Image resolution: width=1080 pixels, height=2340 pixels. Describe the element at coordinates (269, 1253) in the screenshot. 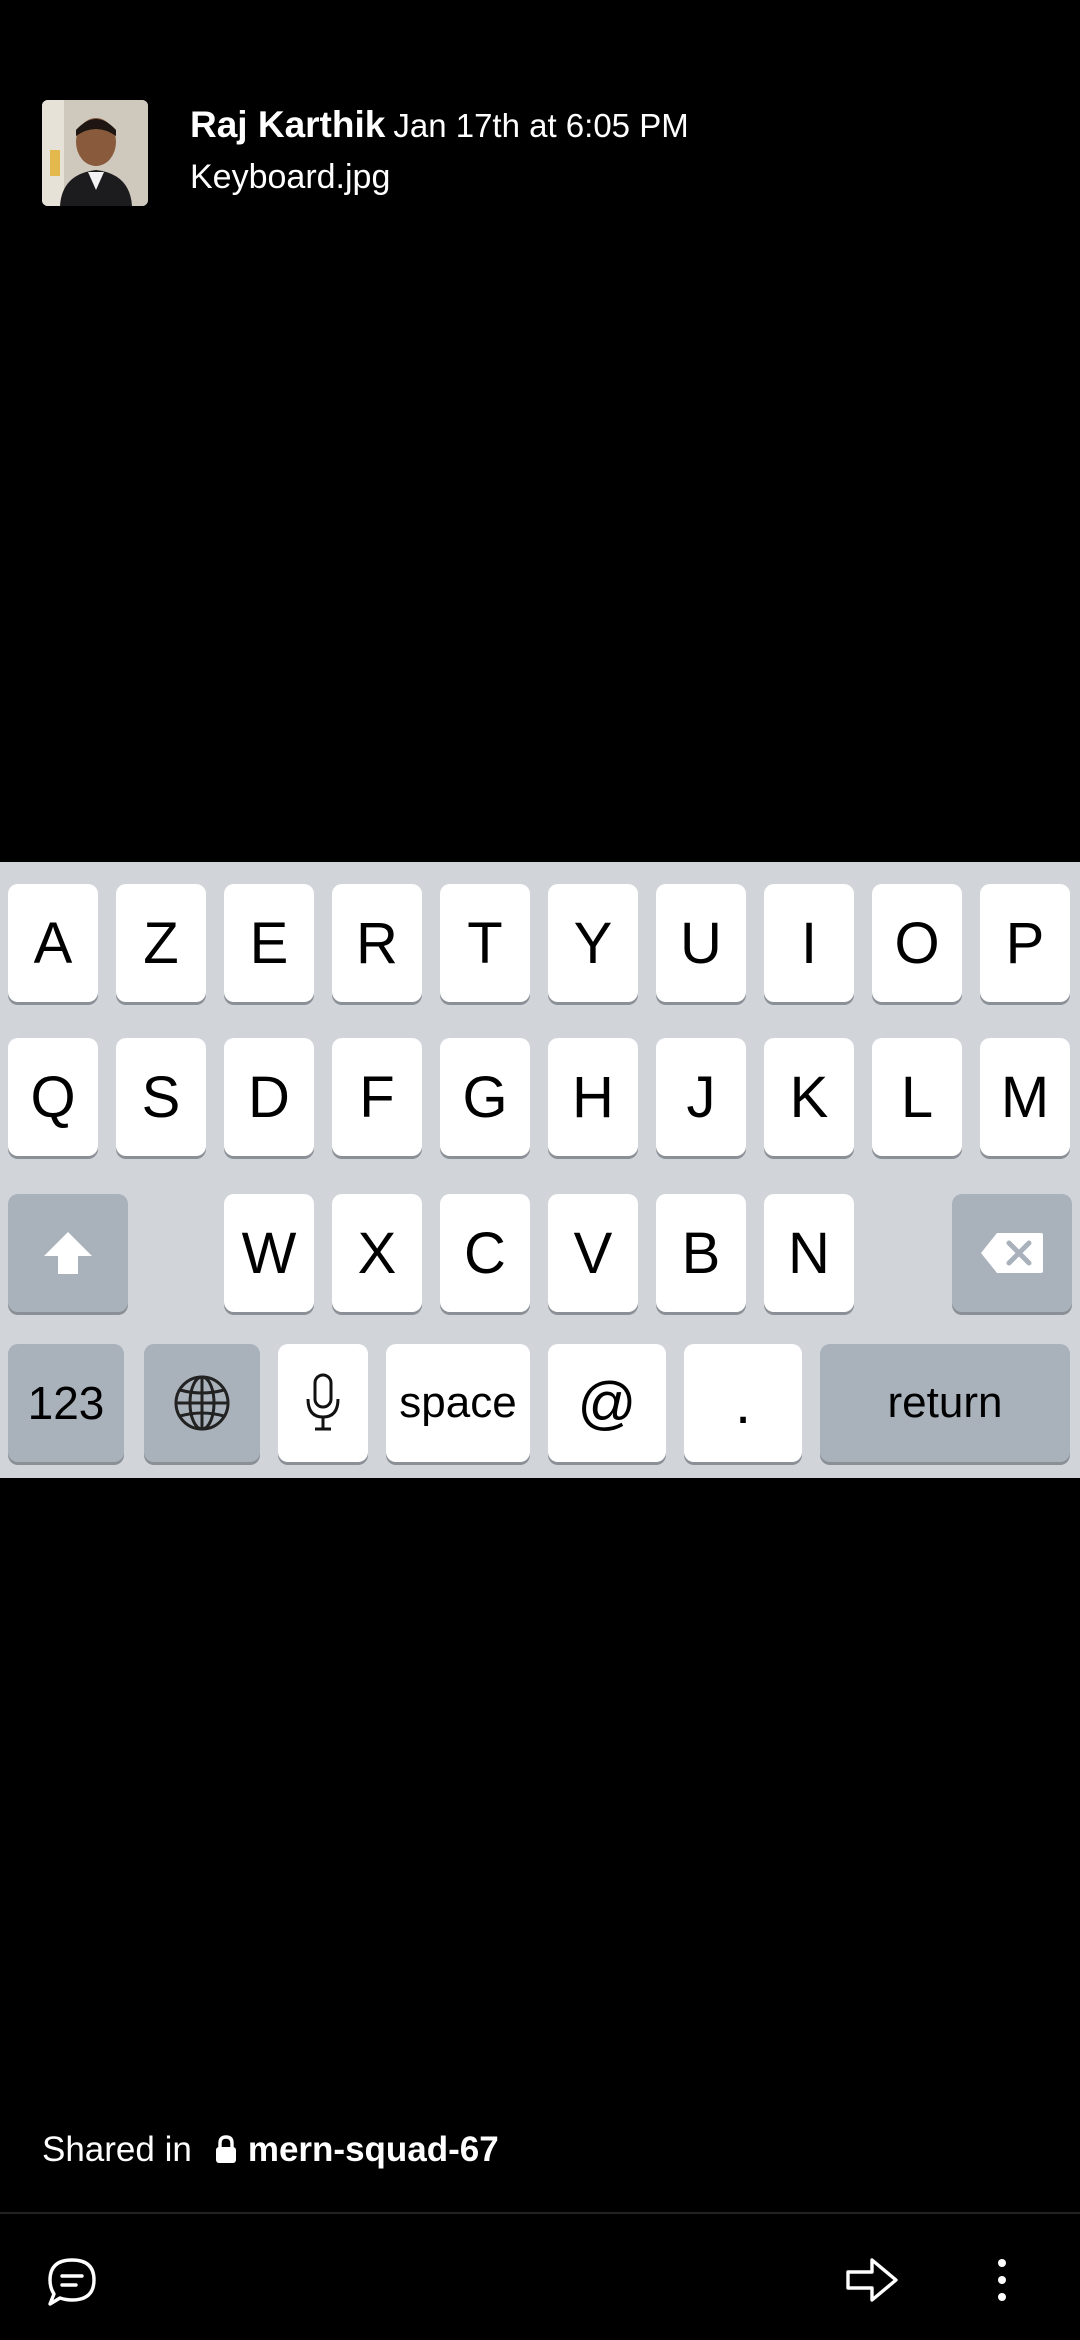

I see `key: W` at that location.